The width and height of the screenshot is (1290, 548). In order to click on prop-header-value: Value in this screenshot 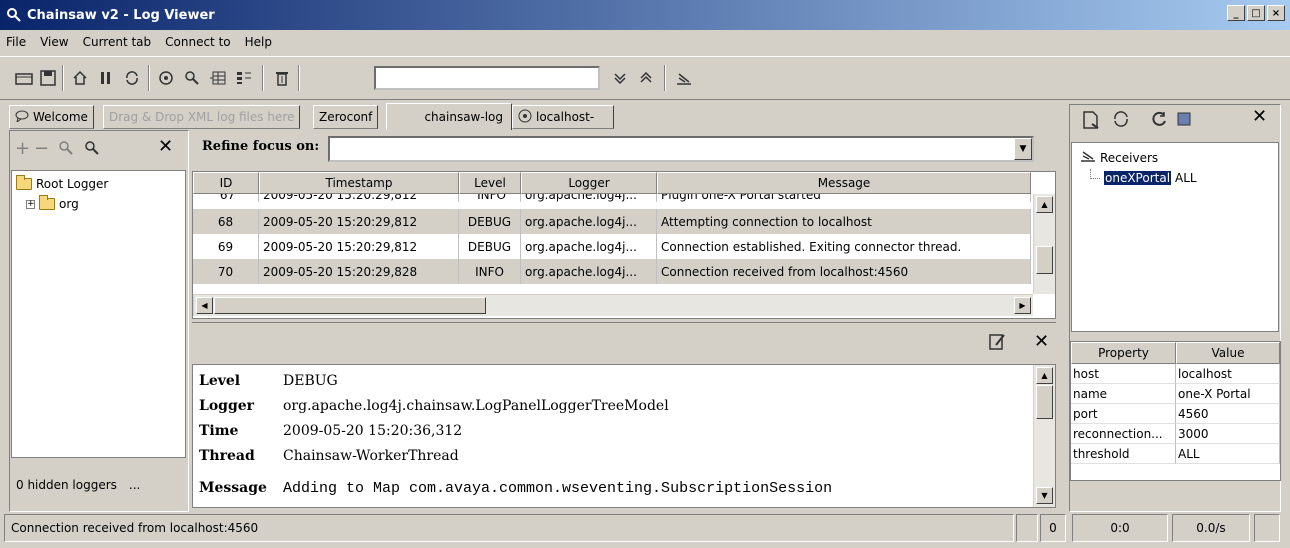, I will do `click(1228, 353)`.